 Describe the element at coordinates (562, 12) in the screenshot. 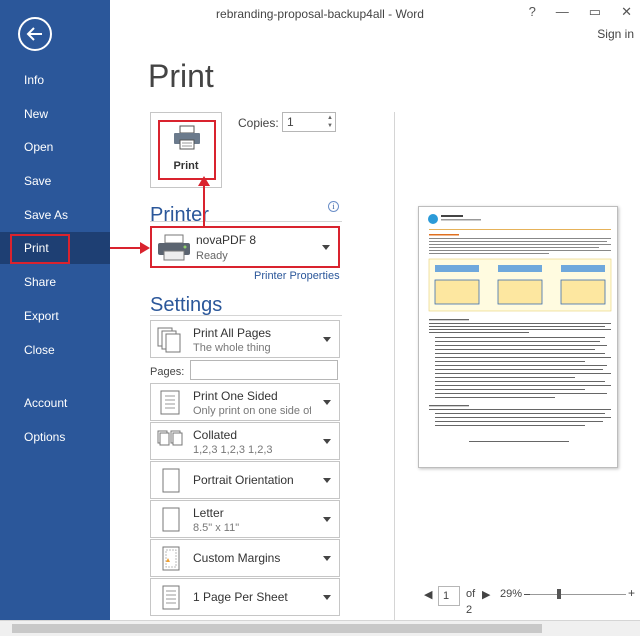

I see `minimize-icon: —` at that location.